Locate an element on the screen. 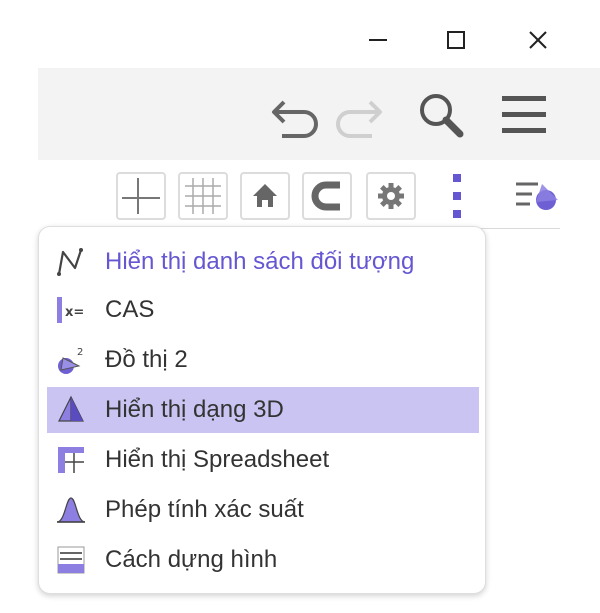 The image size is (600, 613). toggle-axes-button is located at coordinates (141, 196).